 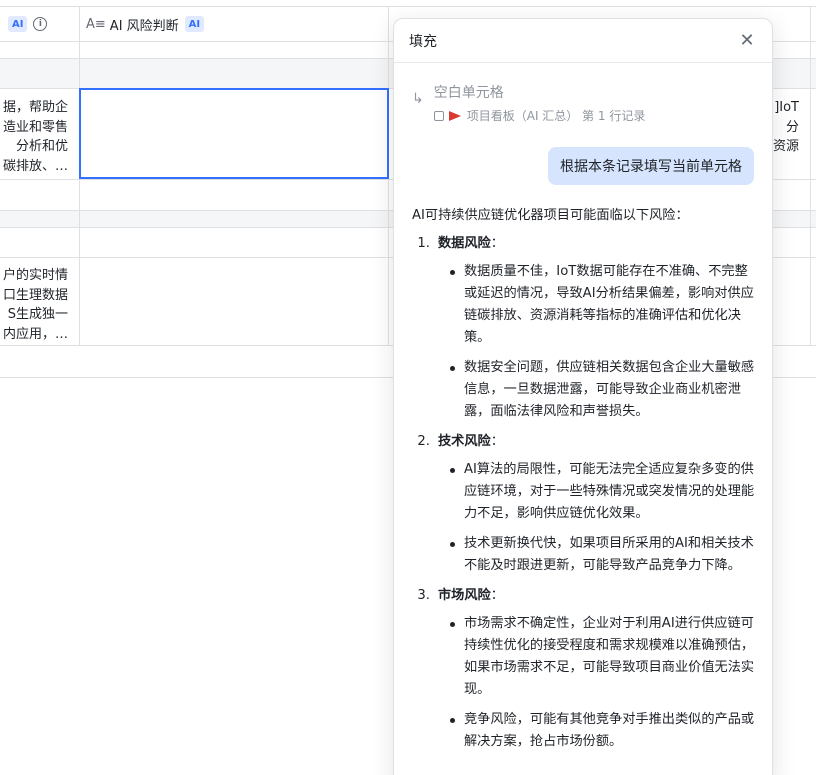 What do you see at coordinates (550, 215) in the screenshot?
I see `answer-intro: AI可持续供应链优化器项目可能面临以下风险：` at bounding box center [550, 215].